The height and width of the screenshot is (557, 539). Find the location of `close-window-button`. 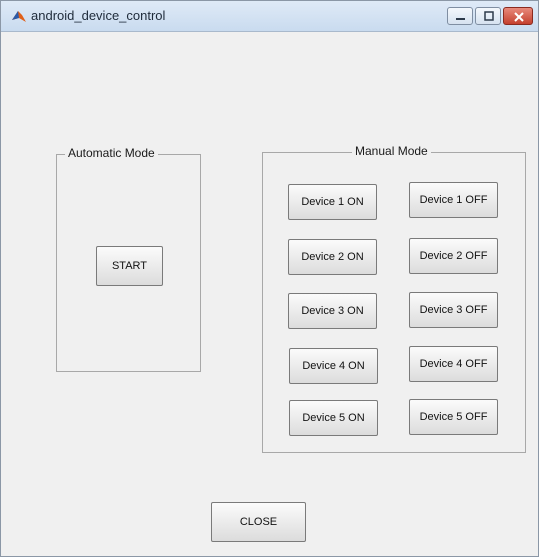

close-window-button is located at coordinates (518, 16).